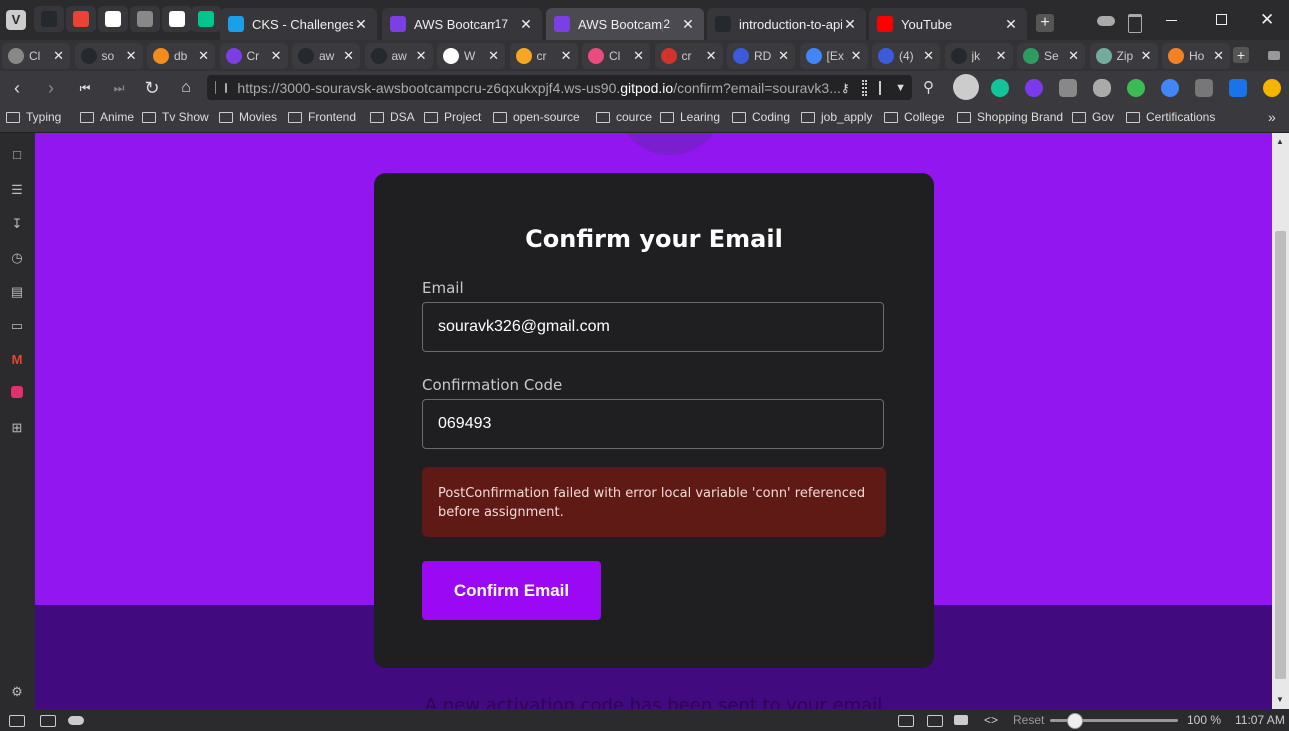  I want to click on window-panel-icon: ▭, so click(17, 326).